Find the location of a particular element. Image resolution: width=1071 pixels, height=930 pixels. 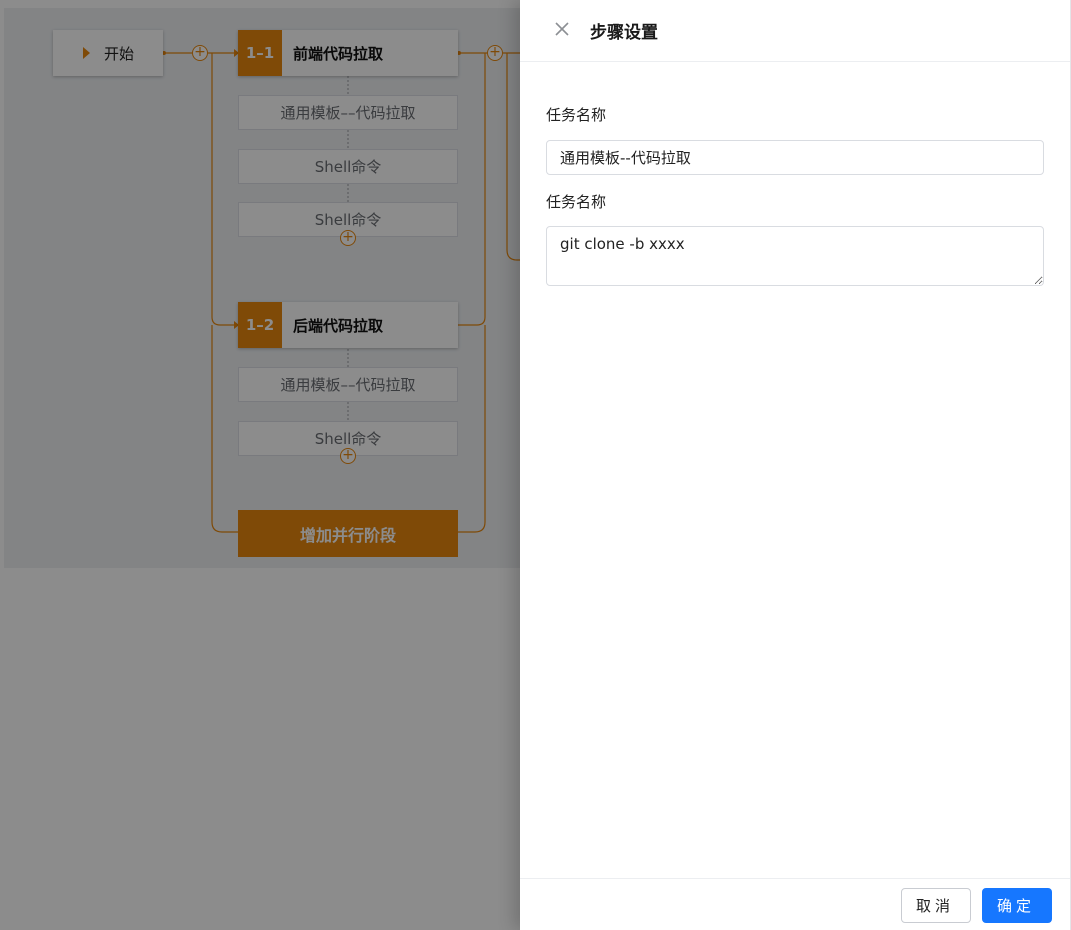

cancel-button: 取消 is located at coordinates (936, 905).